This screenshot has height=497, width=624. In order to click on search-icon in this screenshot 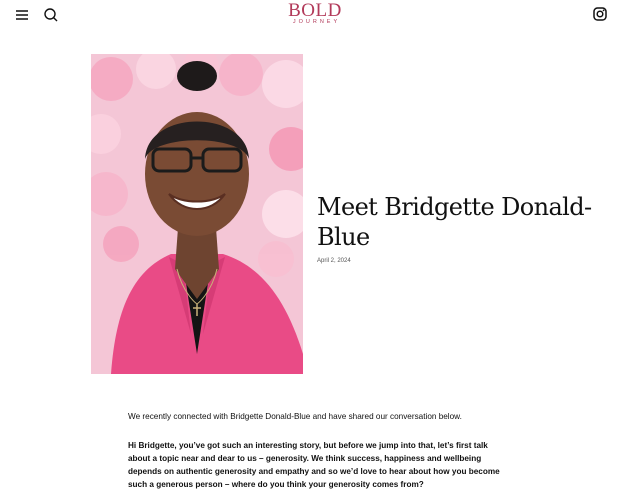, I will do `click(51, 15)`.